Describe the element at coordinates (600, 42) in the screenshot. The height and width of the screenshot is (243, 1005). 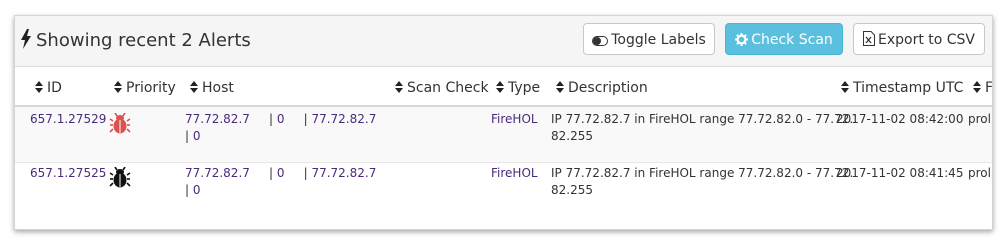
I see `toggle-icon` at that location.